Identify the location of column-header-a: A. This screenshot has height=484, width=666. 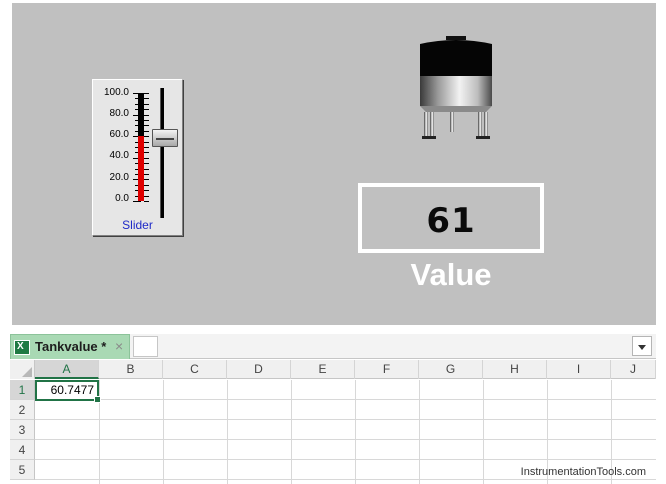
(67, 369).